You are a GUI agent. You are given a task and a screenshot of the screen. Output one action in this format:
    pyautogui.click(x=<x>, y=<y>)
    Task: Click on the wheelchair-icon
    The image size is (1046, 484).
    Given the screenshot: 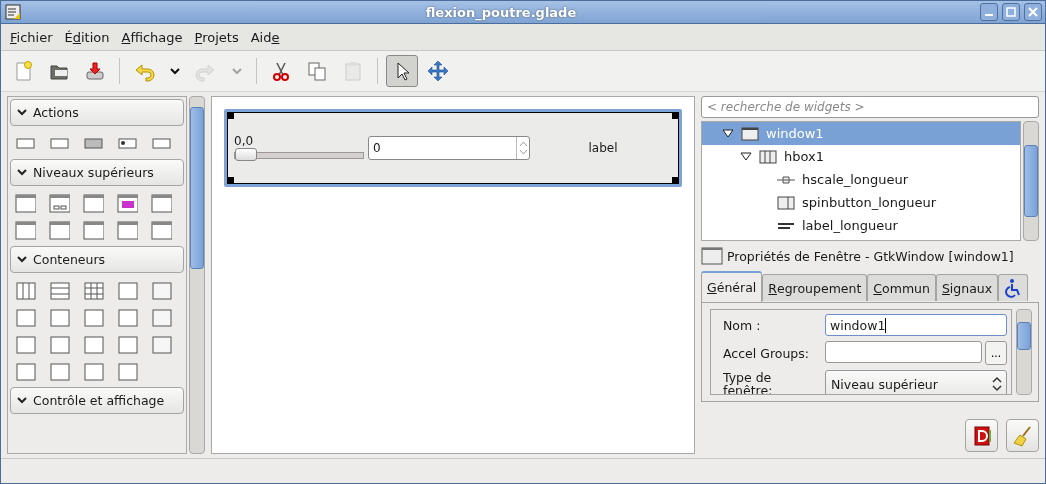 What is the action you would take?
    pyautogui.click(x=1013, y=288)
    